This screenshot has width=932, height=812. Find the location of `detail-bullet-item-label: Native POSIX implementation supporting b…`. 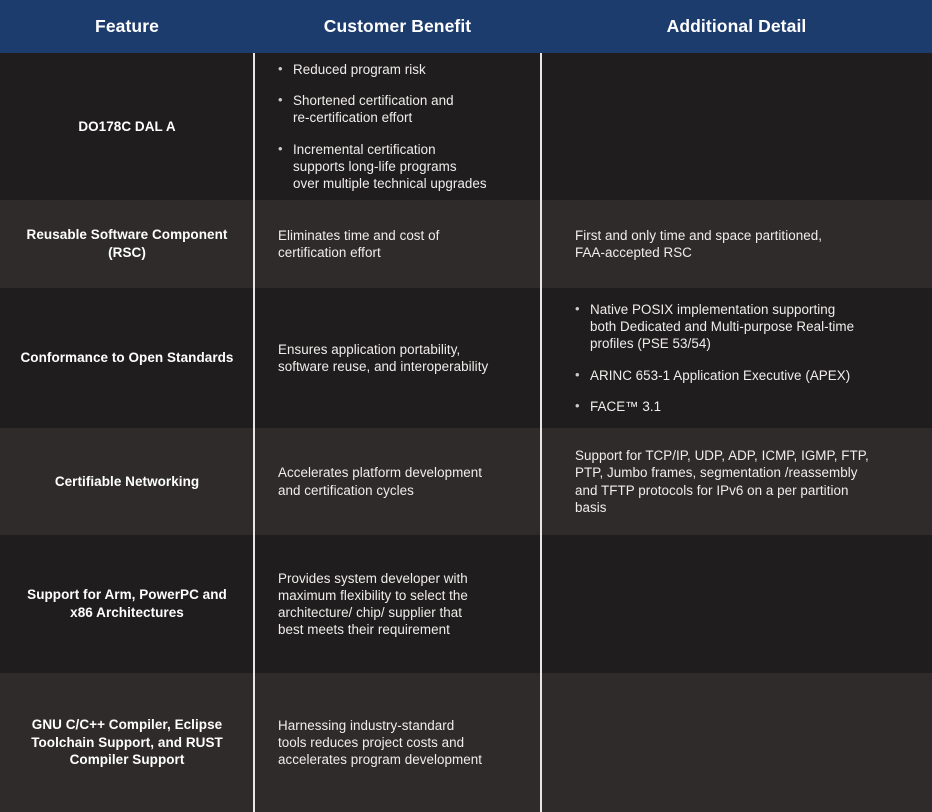

detail-bullet-item-label: Native POSIX implementation supporting b… is located at coordinates (722, 327).